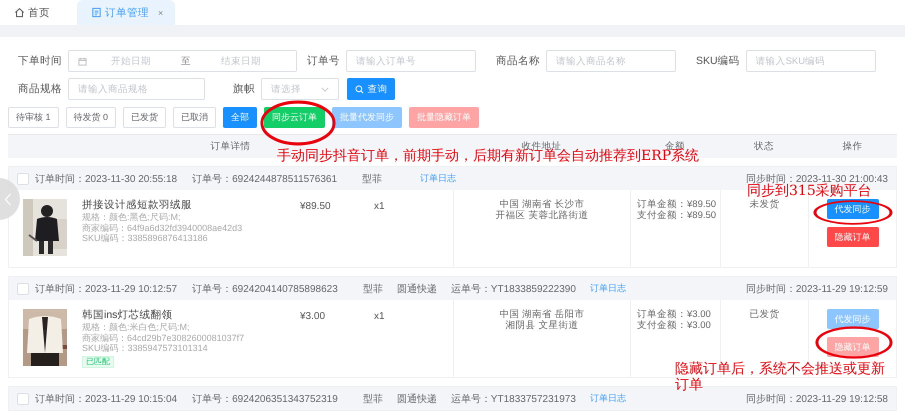  I want to click on chevron-left-icon, so click(8, 199).